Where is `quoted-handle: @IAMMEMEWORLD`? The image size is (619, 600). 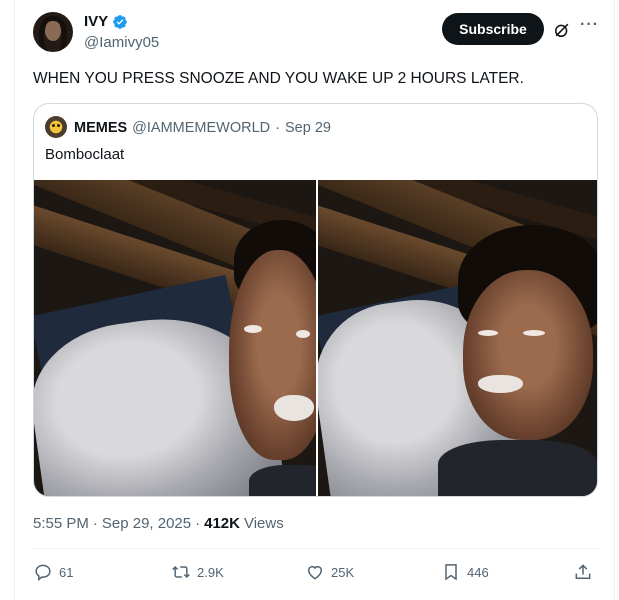
quoted-handle: @IAMMEMEWORLD is located at coordinates (201, 128).